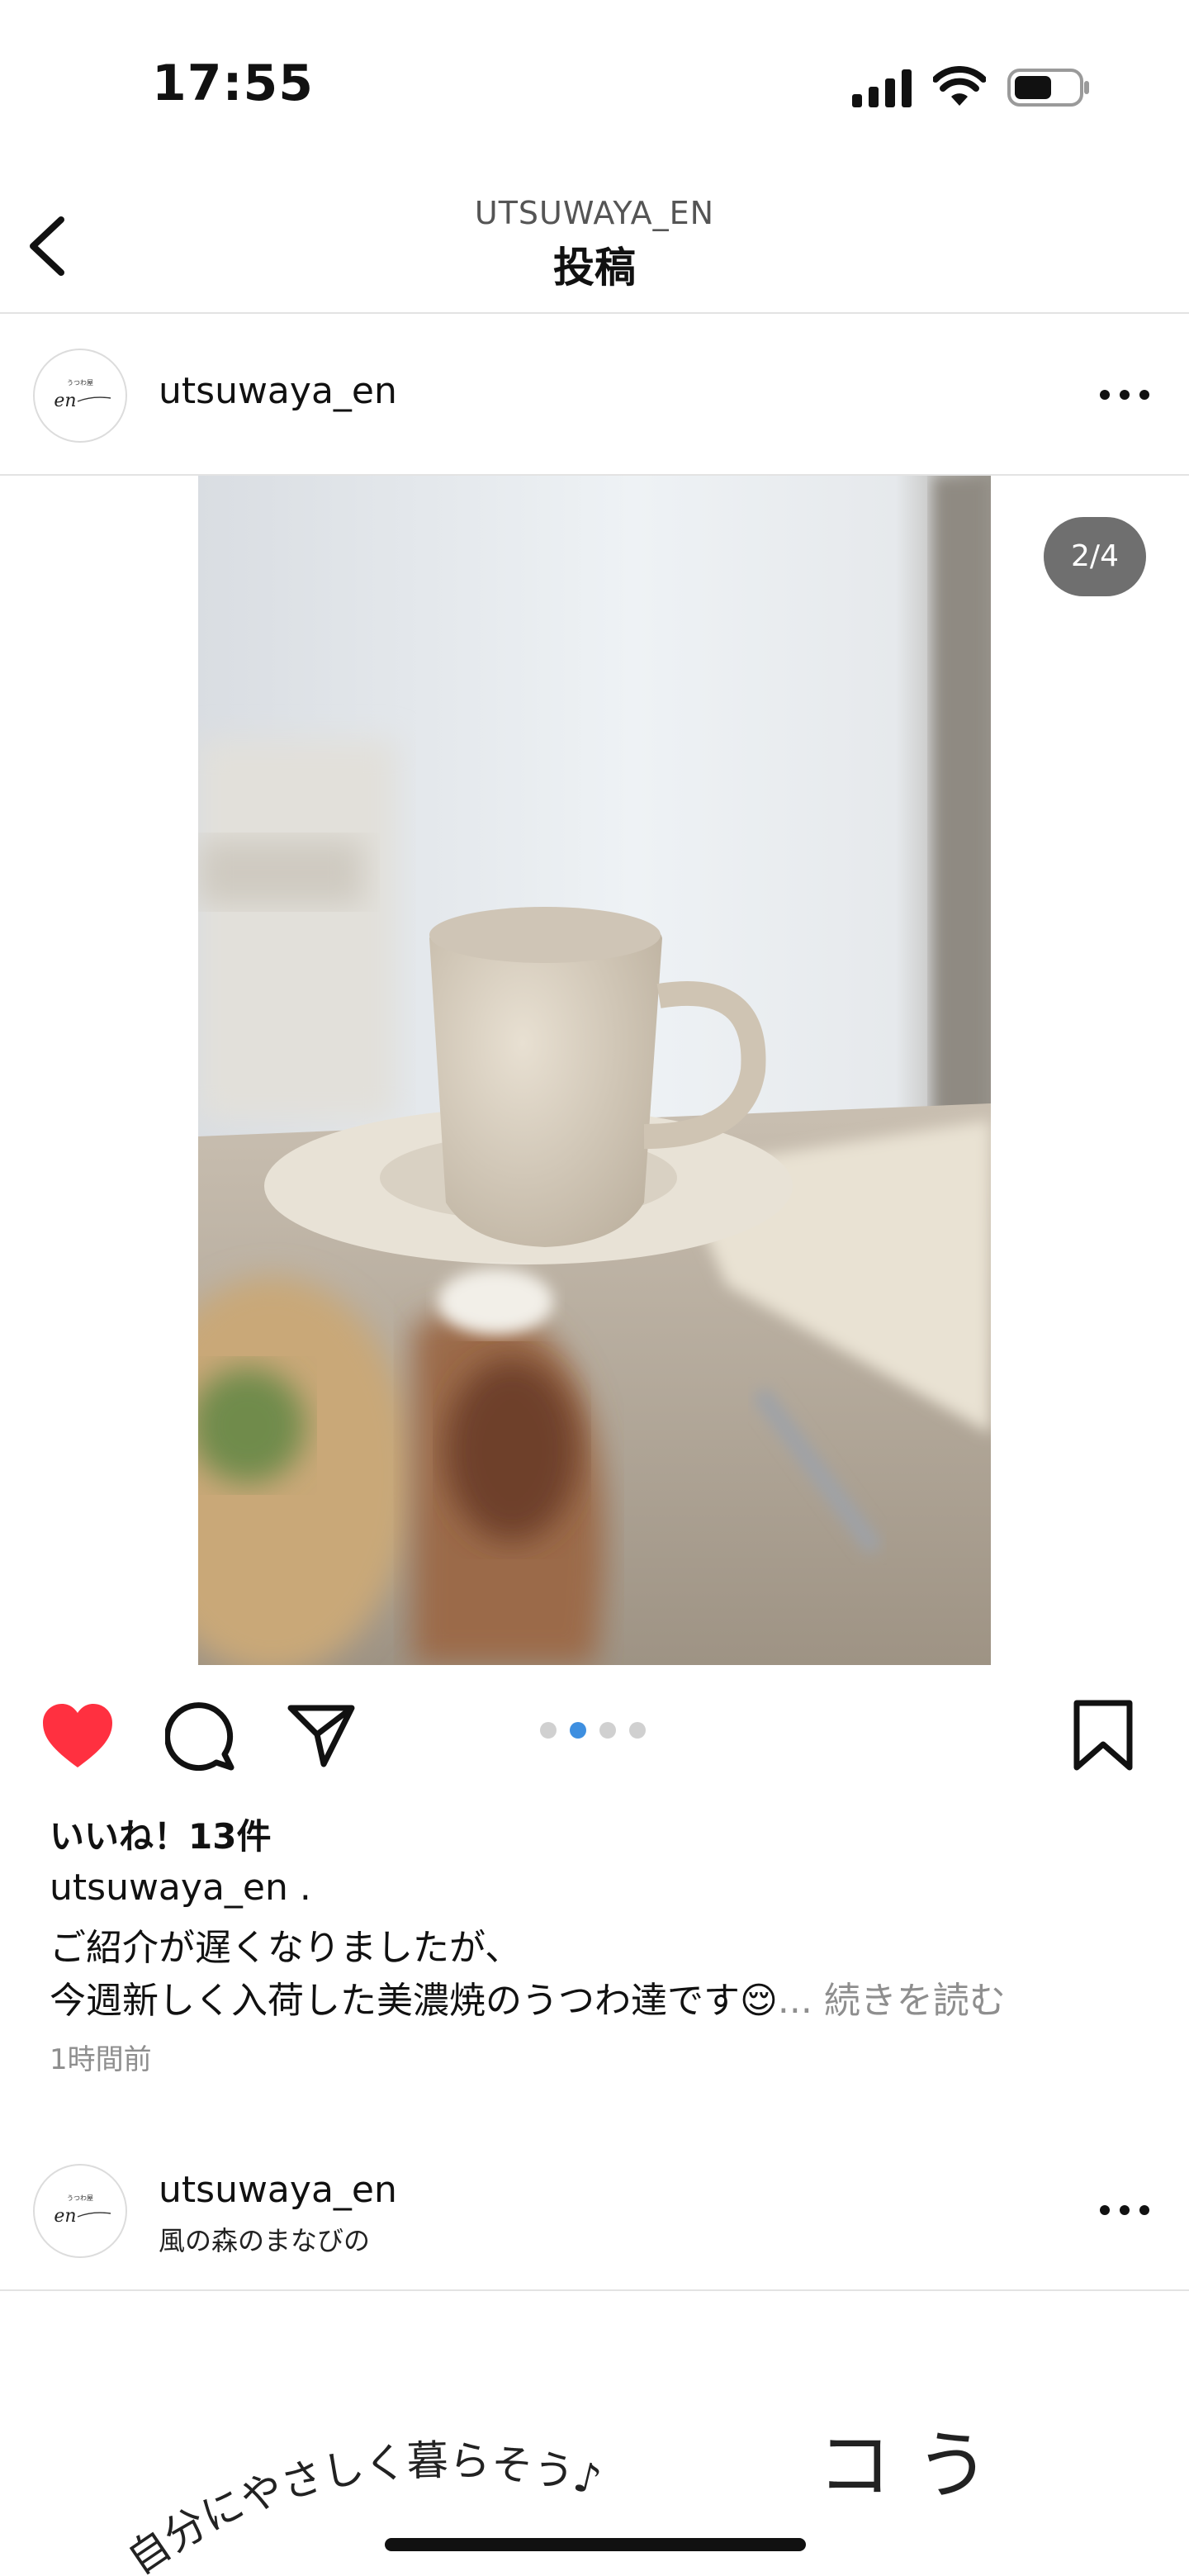 The width and height of the screenshot is (1189, 2576). I want to click on carousel-dot-active, so click(578, 1730).